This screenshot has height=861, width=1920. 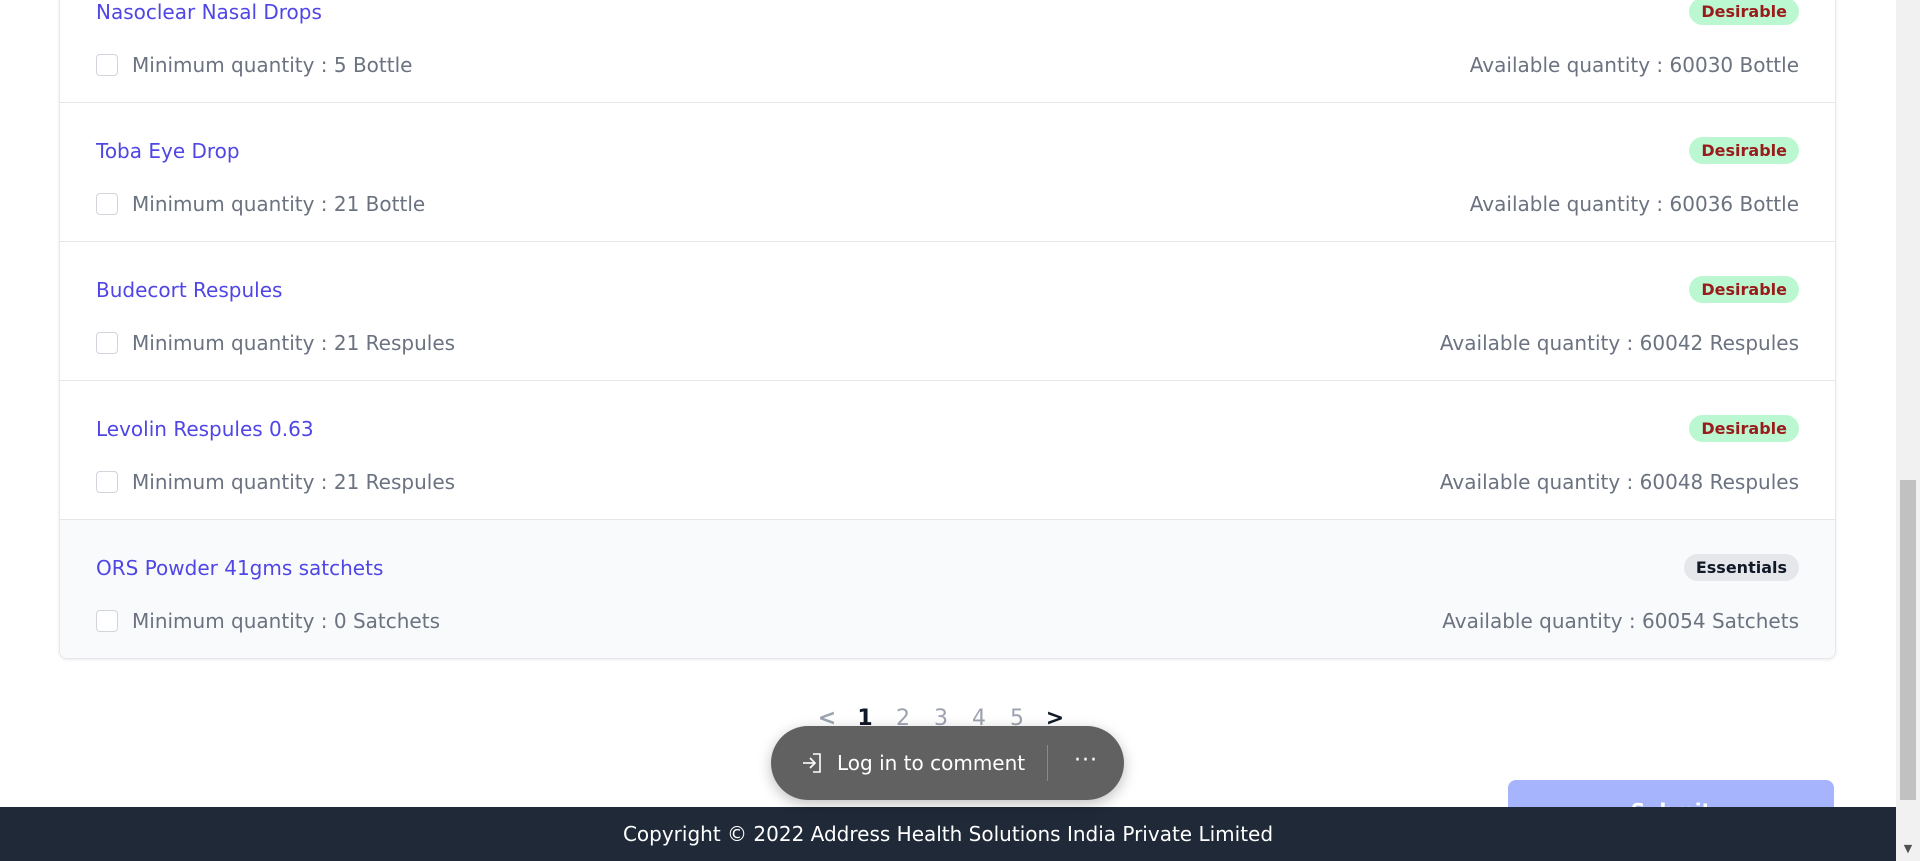 What do you see at coordinates (931, 763) in the screenshot?
I see `login-label: Log in to comment` at bounding box center [931, 763].